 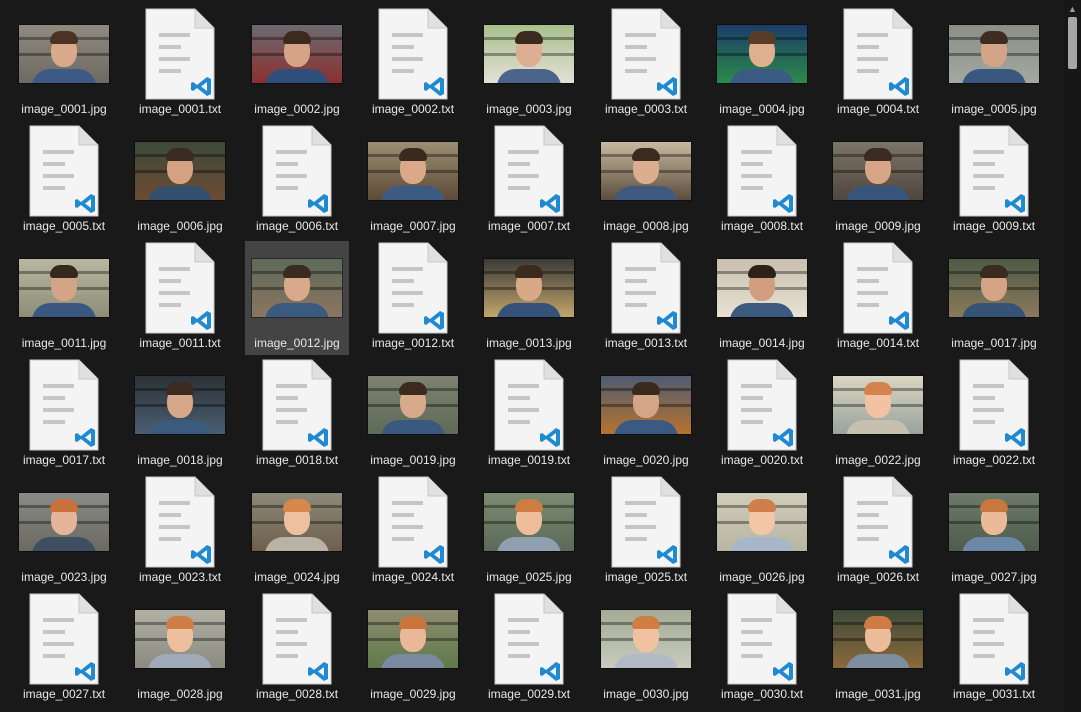 I want to click on file-item-image: image_0025.jpg, so click(x=529, y=532).